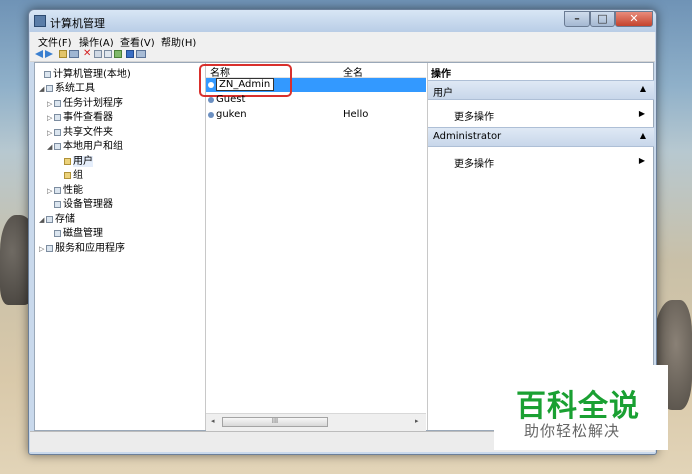  What do you see at coordinates (49, 219) in the screenshot?
I see `storage-icon` at bounding box center [49, 219].